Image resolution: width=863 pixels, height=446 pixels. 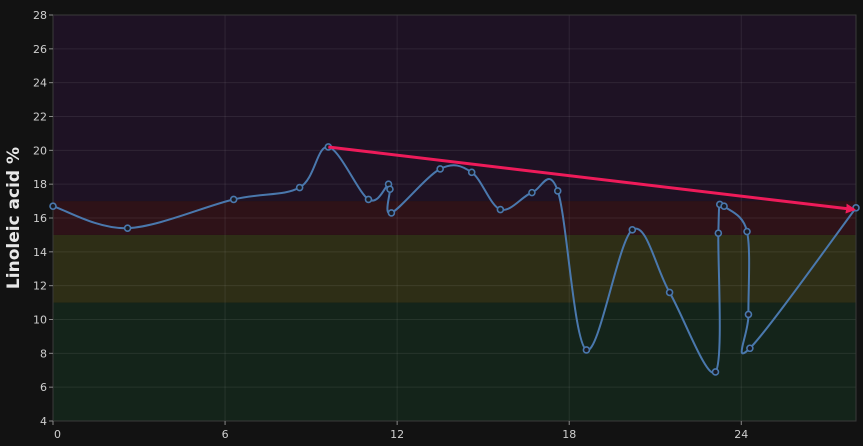 I want to click on x-tick-label: 24, so click(x=741, y=434).